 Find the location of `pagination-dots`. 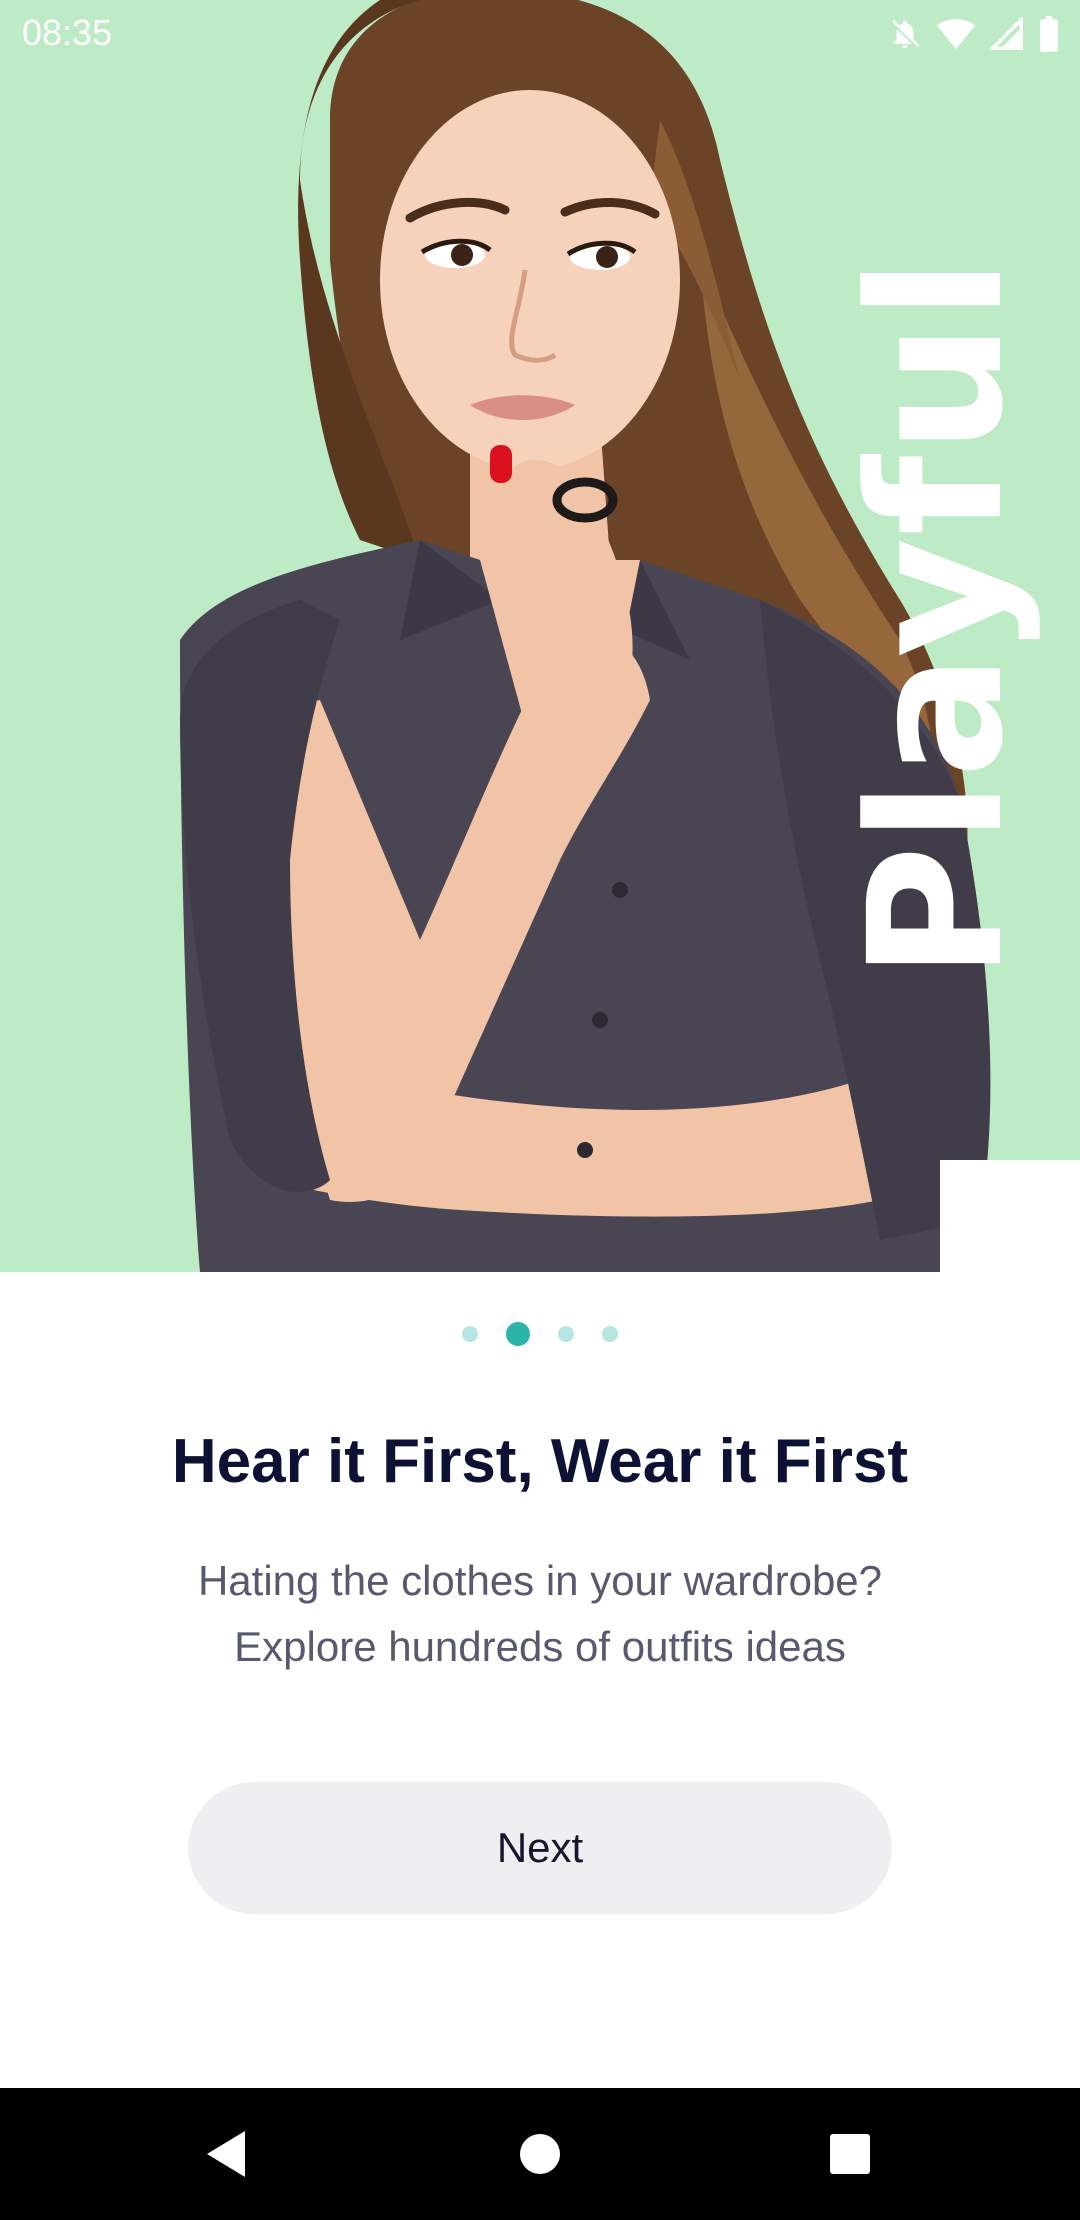

pagination-dots is located at coordinates (540, 1334).